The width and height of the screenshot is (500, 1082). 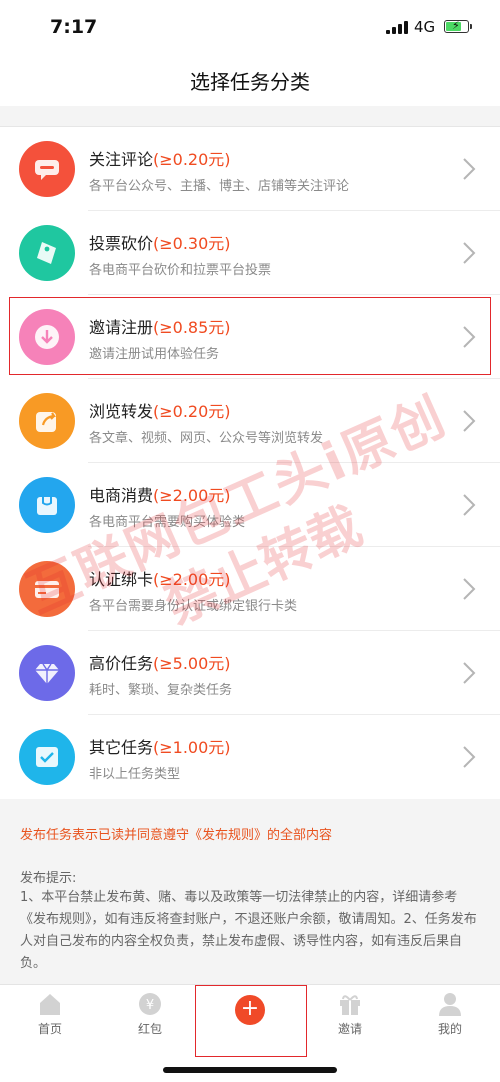 I want to click on battery-icon: ⚡, so click(x=458, y=26).